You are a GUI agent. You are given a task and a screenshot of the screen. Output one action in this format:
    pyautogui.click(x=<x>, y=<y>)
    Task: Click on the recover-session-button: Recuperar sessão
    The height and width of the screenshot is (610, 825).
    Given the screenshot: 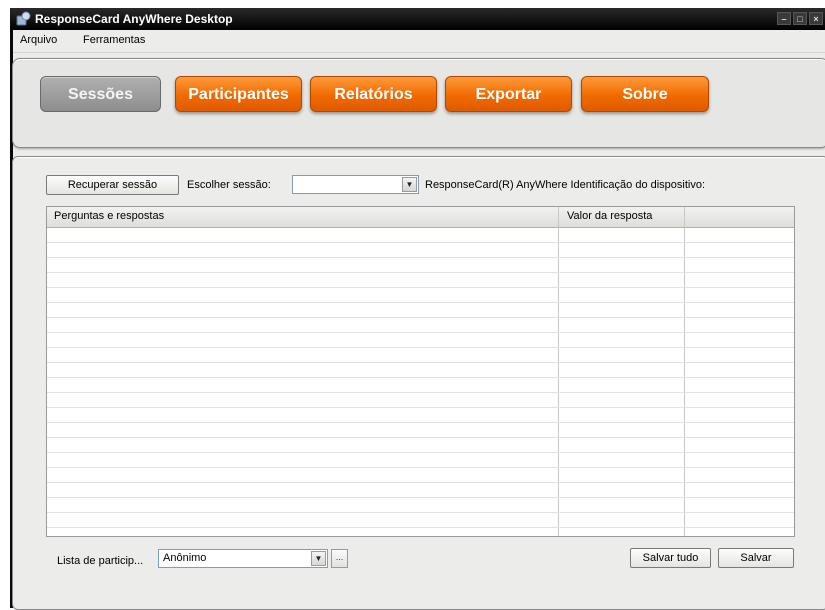 What is the action you would take?
    pyautogui.click(x=112, y=185)
    